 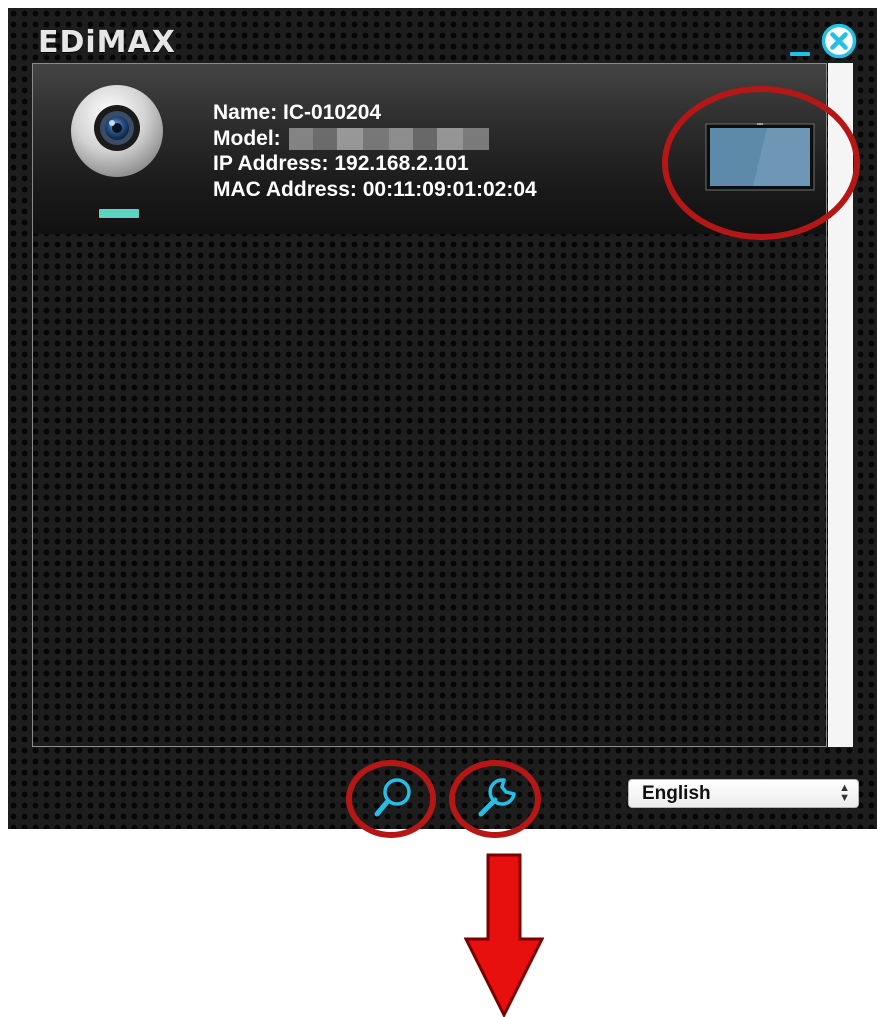 I want to click on language-select: English ▲ ▼, so click(x=743, y=793).